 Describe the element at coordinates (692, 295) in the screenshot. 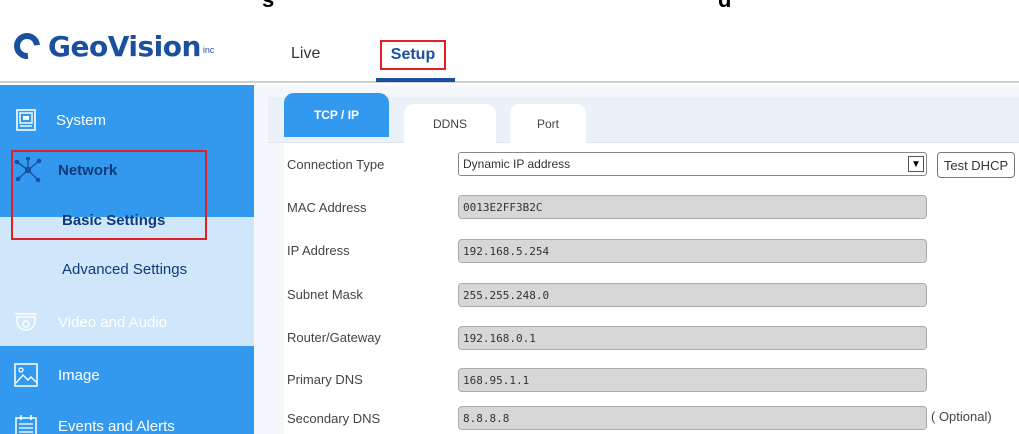

I see `subnet-mask-field: 255.255.248.0` at that location.